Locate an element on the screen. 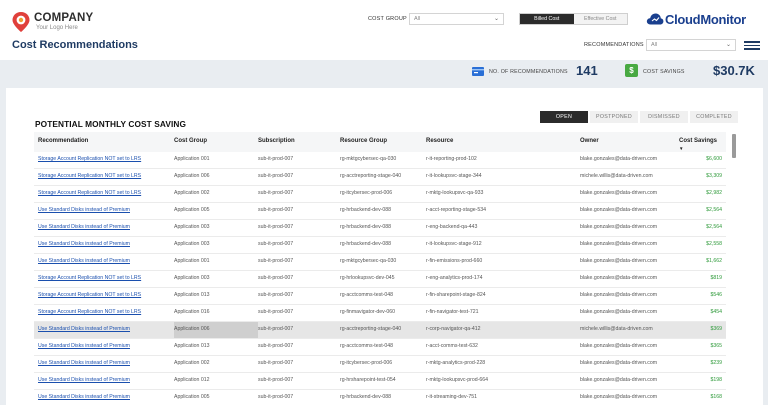 The image size is (768, 405). column-header-cost-group: Cost Group is located at coordinates (190, 141).